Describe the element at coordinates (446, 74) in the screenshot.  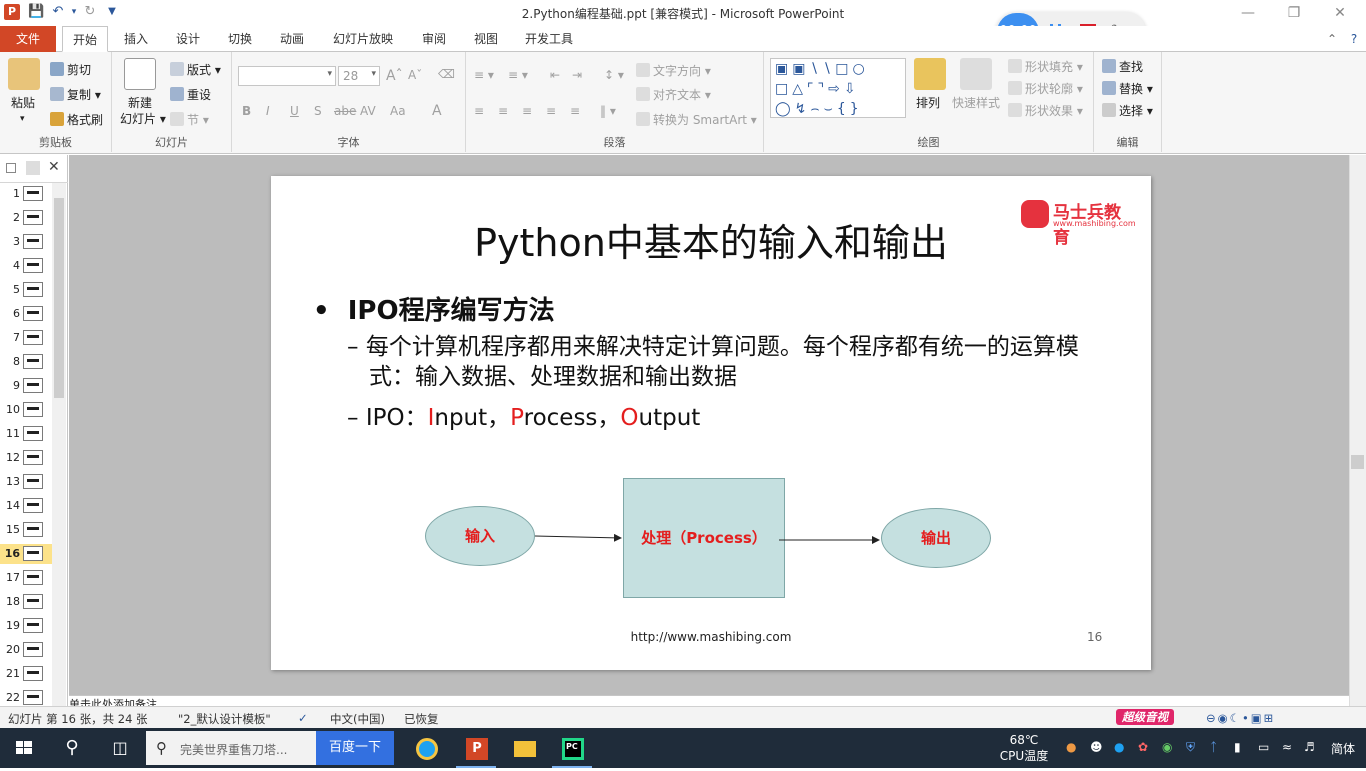
I see `clear-formatting-icon: ⌫` at that location.